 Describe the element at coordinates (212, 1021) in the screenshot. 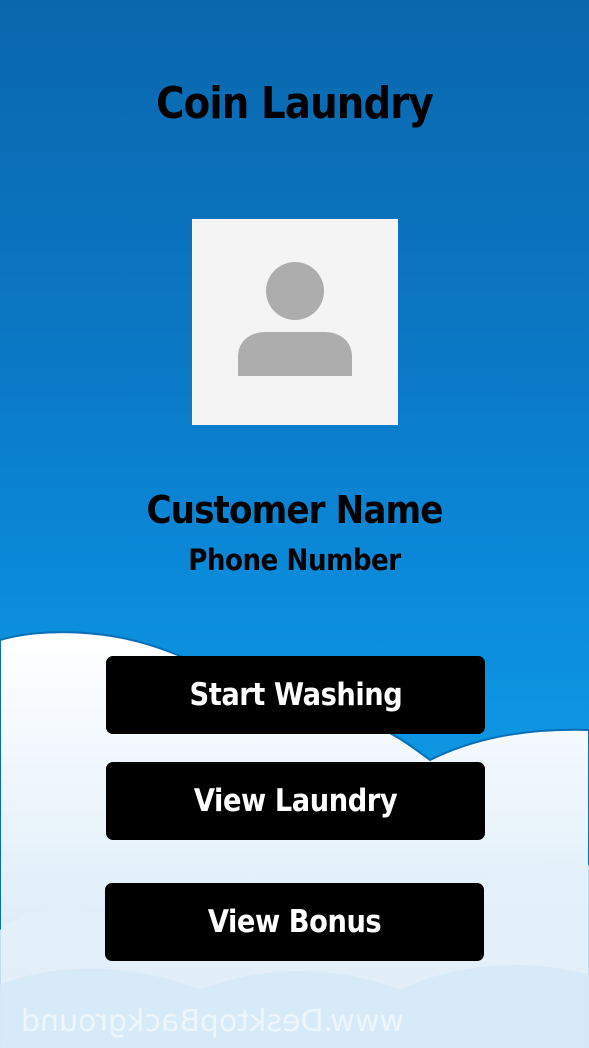

I see `watermark-text: www.DesktopBackground` at that location.